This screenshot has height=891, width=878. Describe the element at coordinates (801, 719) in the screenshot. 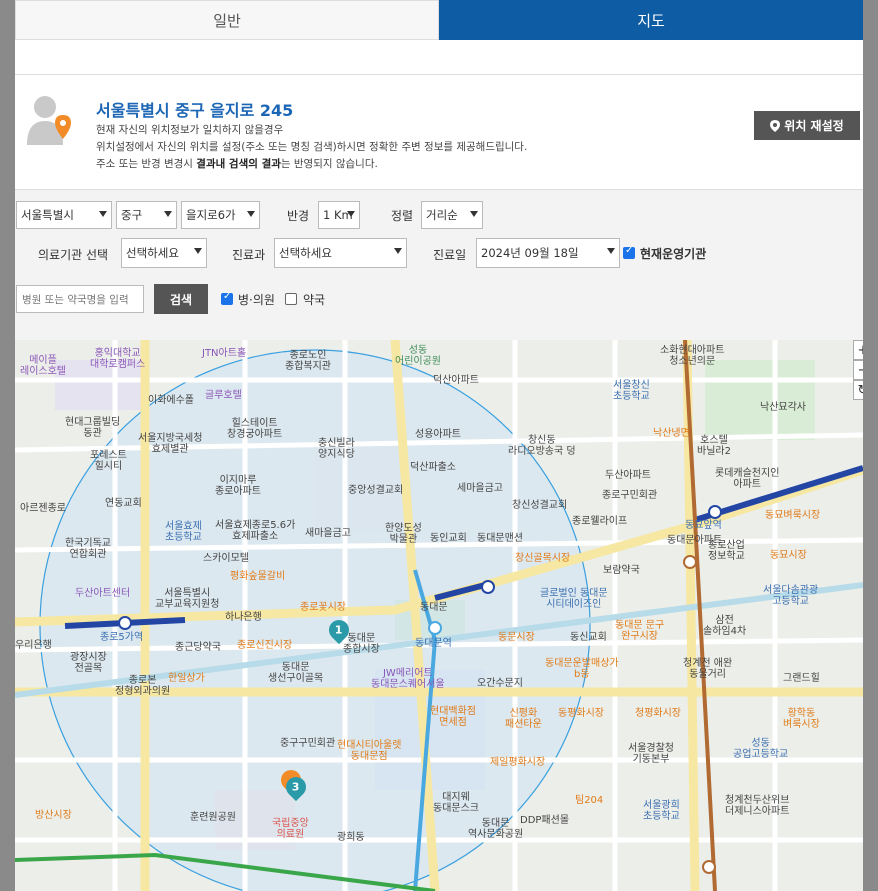

I see `map-label: 황학동 벼룩시장` at that location.